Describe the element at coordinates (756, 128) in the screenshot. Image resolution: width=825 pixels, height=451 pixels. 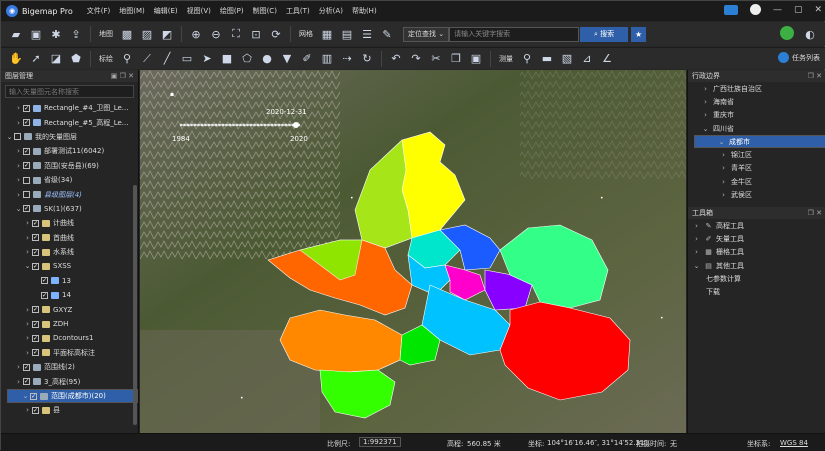
I see `admin-row: ⌄ 四川省` at that location.